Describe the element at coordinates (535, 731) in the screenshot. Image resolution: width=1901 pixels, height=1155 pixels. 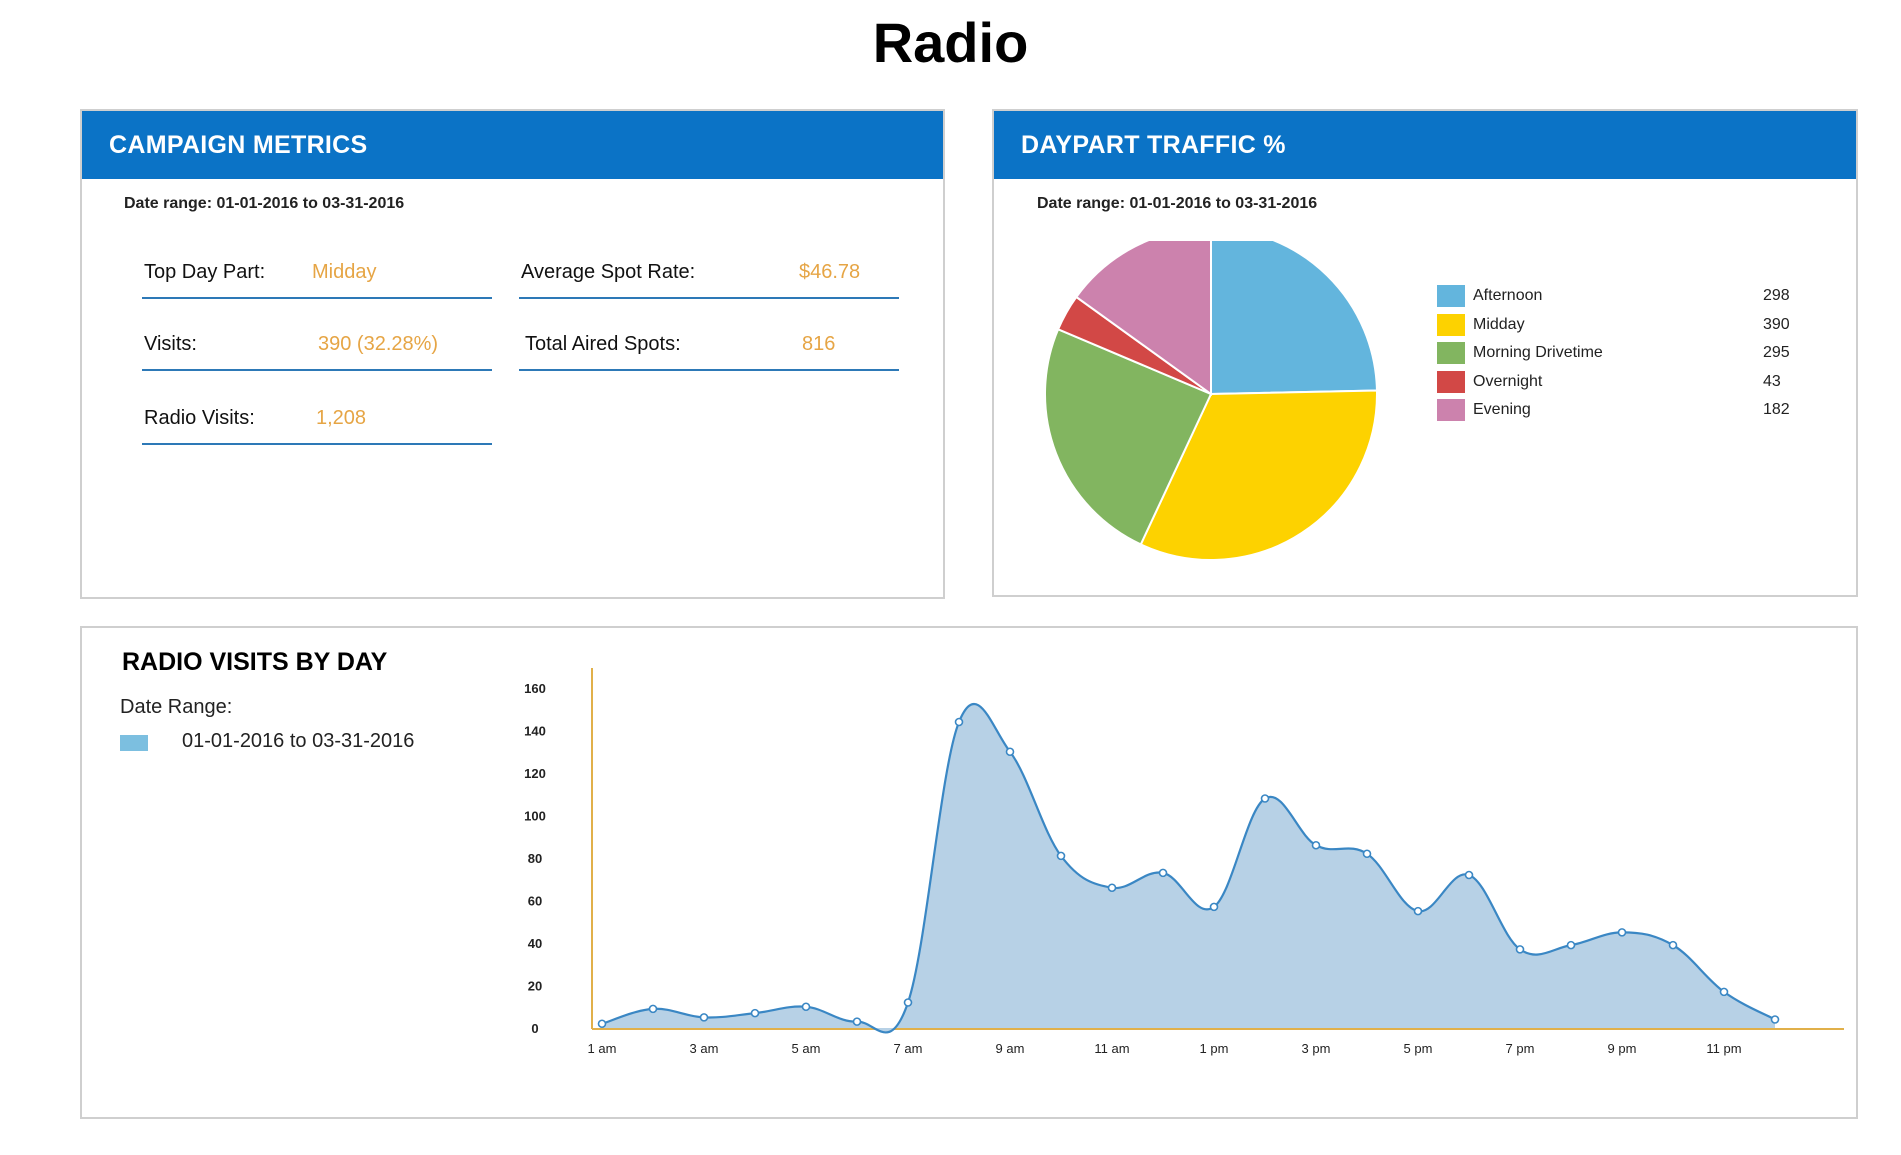
I see `y-tick-label: 140` at that location.